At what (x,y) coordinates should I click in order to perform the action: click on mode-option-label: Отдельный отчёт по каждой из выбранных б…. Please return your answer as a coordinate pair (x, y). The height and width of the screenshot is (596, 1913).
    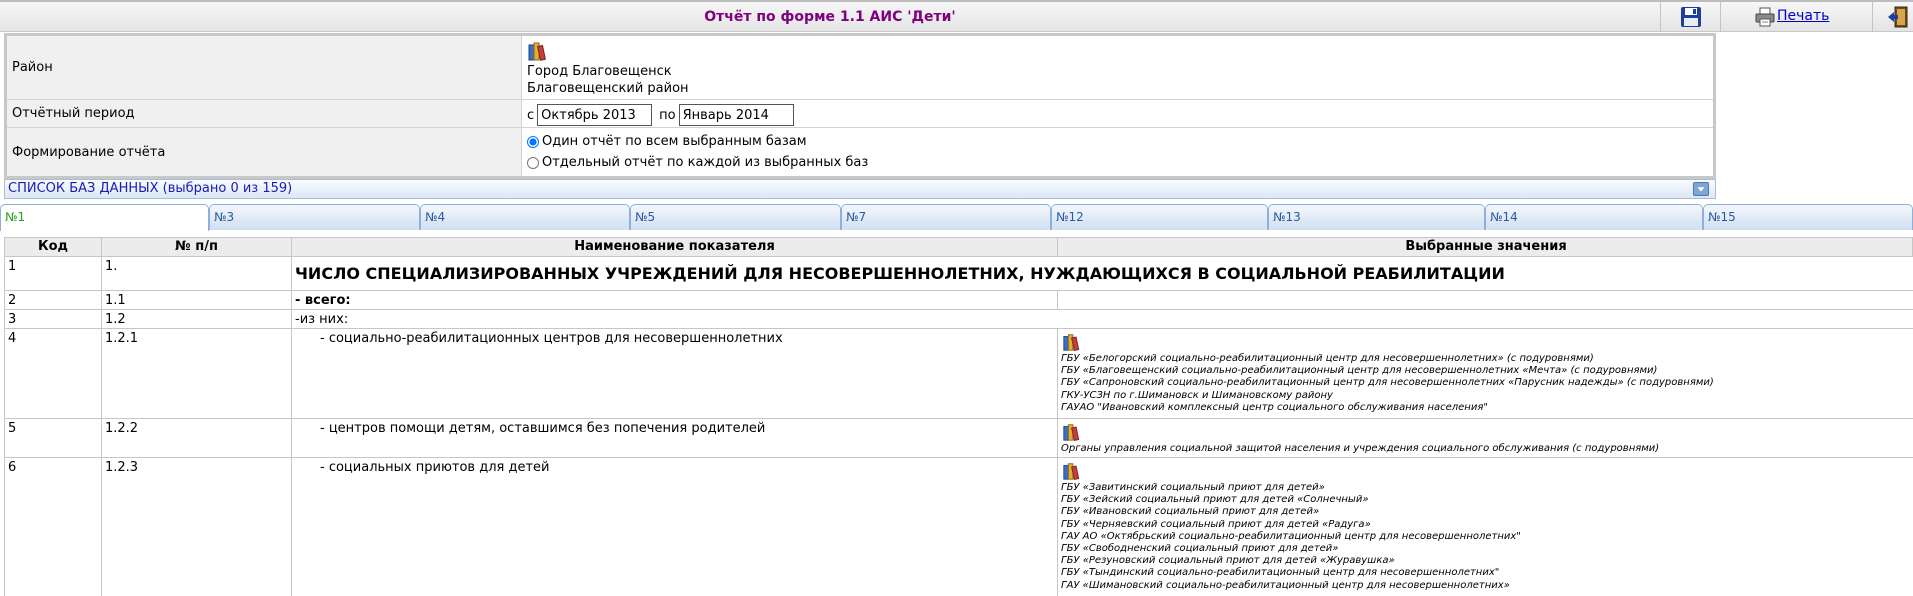
    Looking at the image, I should click on (705, 162).